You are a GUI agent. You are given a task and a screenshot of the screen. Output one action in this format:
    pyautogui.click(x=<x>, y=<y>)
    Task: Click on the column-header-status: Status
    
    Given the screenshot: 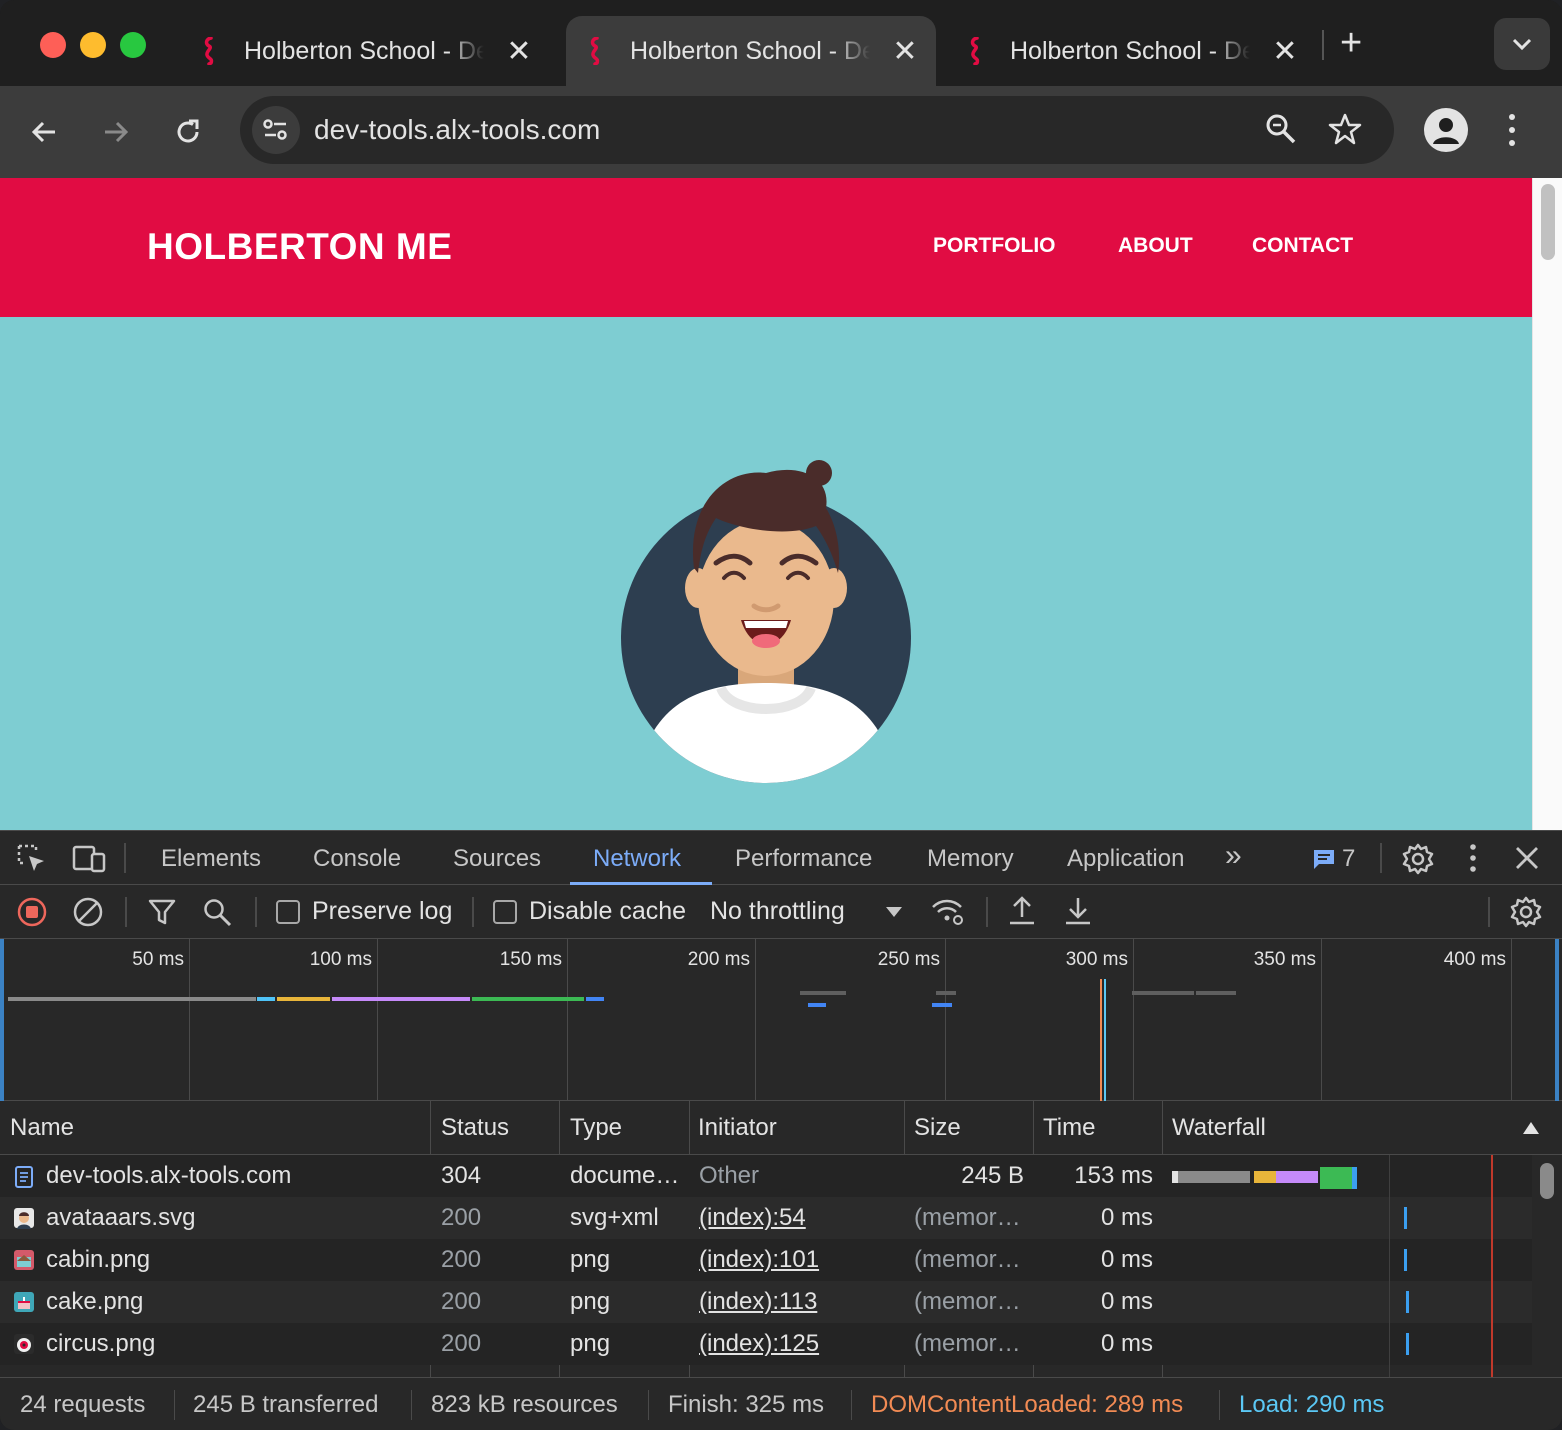 What is the action you would take?
    pyautogui.click(x=475, y=1128)
    